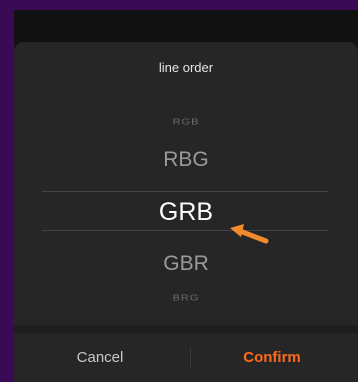 The height and width of the screenshot is (382, 358). Describe the element at coordinates (186, 67) in the screenshot. I see `dialog-title: line order` at that location.